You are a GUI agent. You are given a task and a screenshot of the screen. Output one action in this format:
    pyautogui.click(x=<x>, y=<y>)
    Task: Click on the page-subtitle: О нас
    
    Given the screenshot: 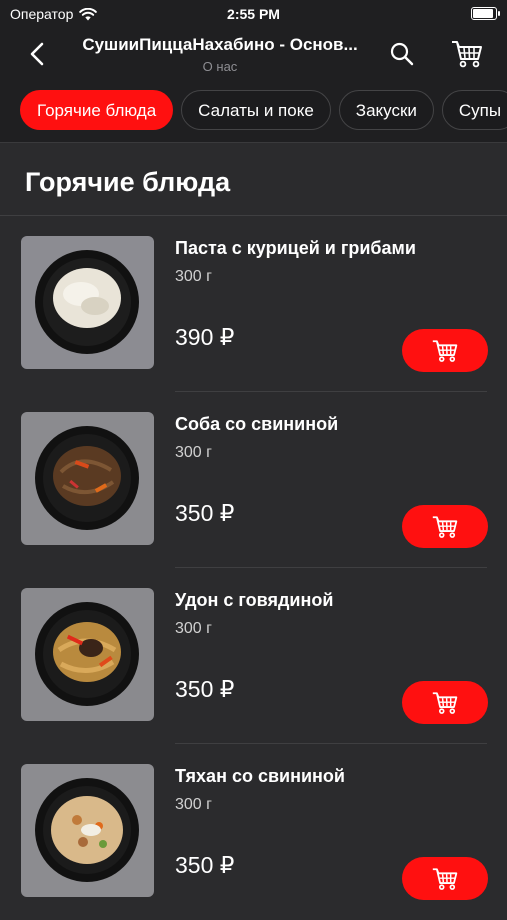 What is the action you would take?
    pyautogui.click(x=220, y=66)
    